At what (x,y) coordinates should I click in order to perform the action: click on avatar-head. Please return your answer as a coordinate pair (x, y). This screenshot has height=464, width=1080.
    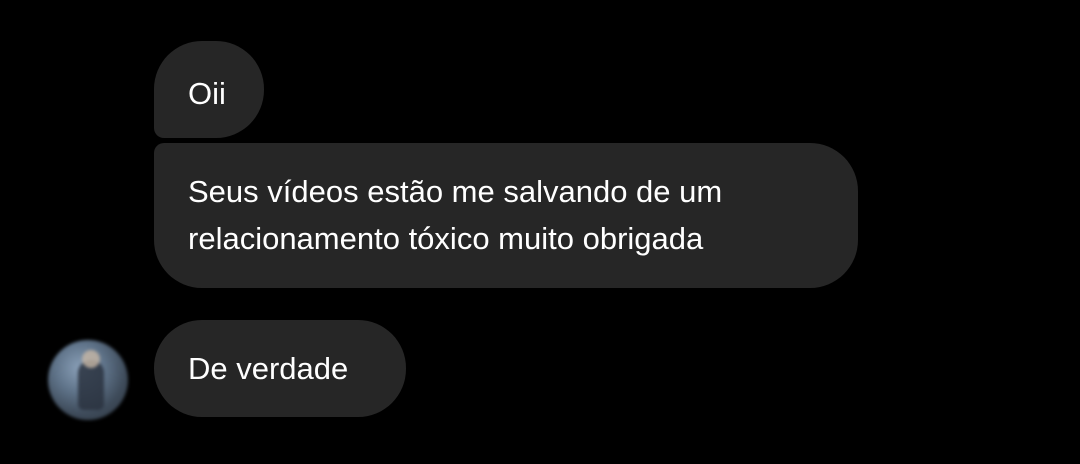
    Looking at the image, I should click on (91, 359).